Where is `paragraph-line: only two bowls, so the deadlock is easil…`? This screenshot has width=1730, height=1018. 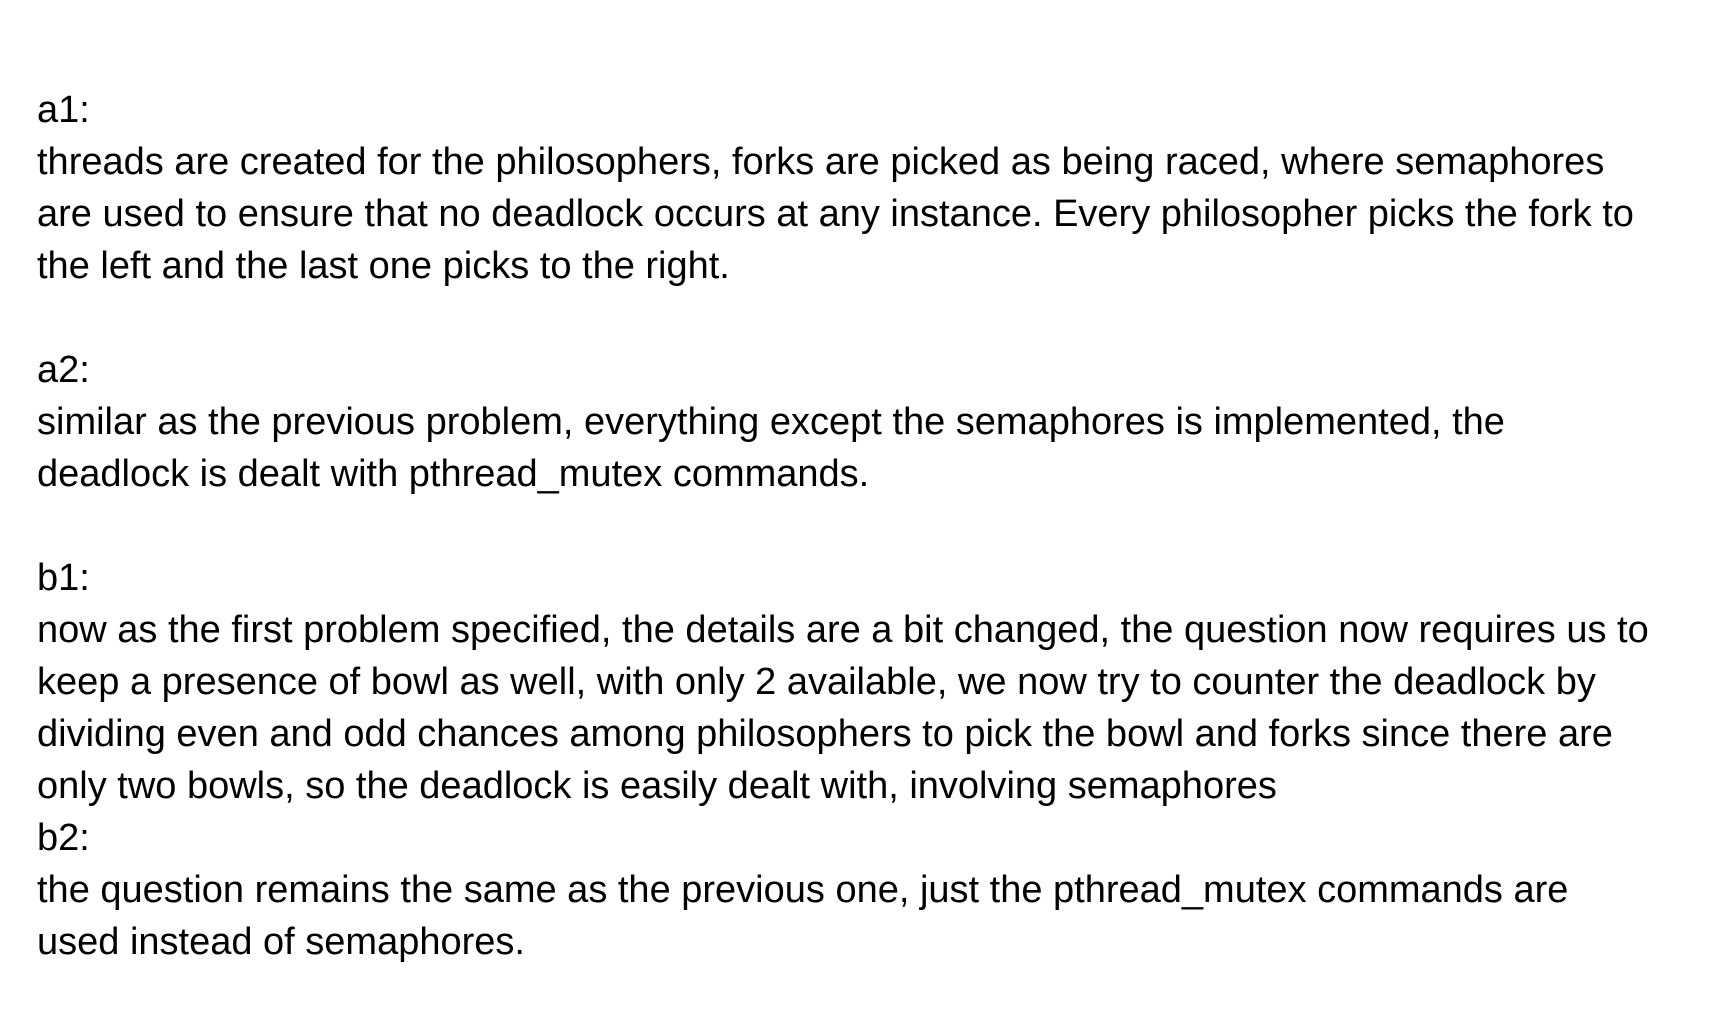 paragraph-line: only two bowls, so the deadlock is easil… is located at coordinates (657, 786).